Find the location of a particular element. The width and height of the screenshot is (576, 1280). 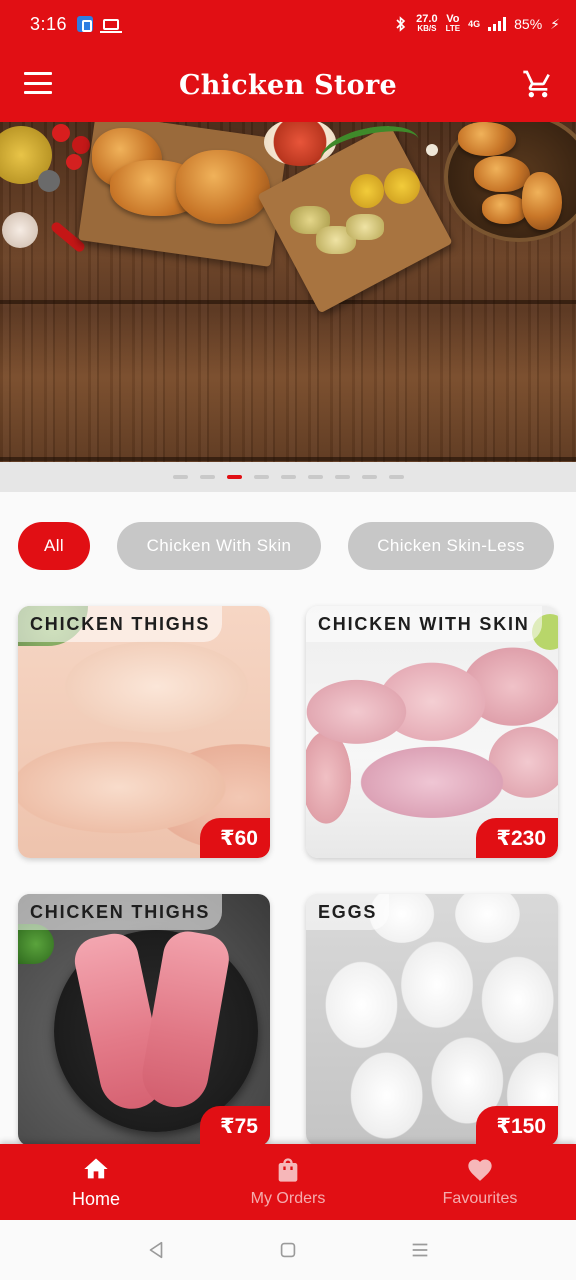

speed-value: 27.0 is located at coordinates (427, 19).